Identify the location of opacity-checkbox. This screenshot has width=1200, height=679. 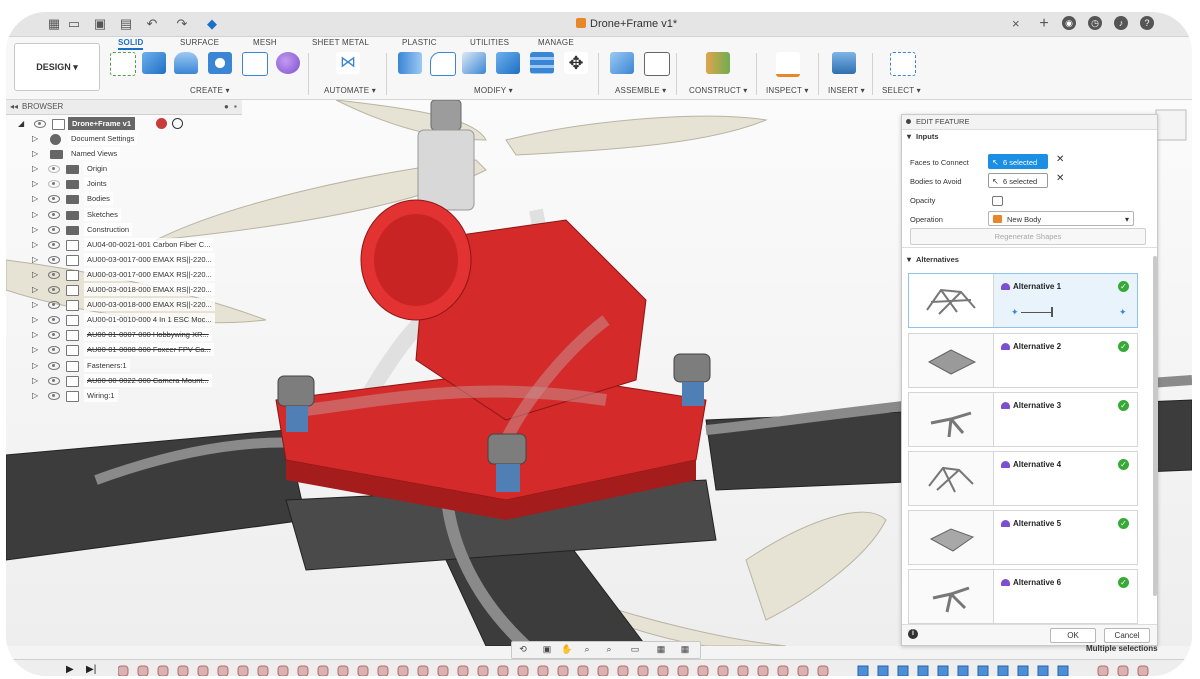
(997, 201).